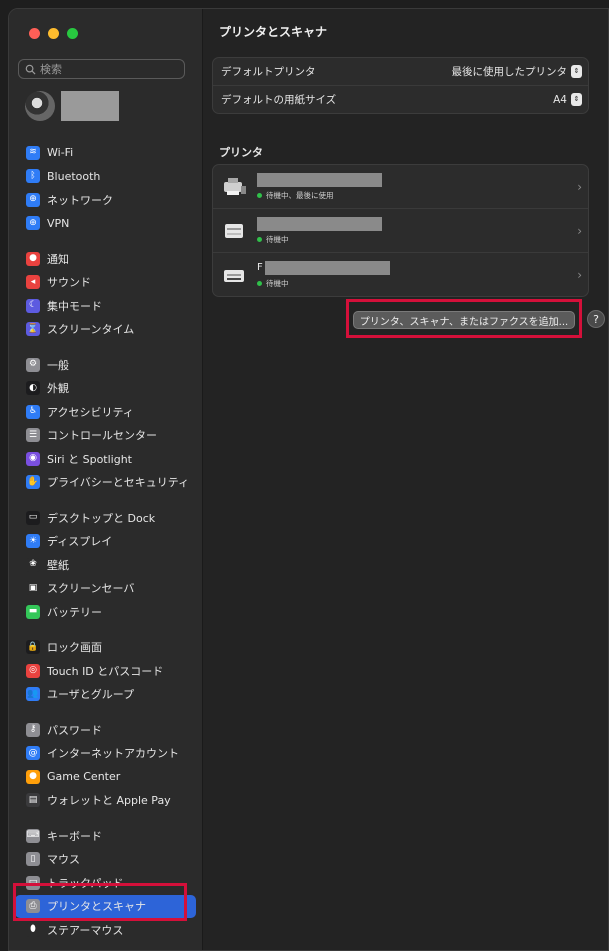 Image resolution: width=609 pixels, height=951 pixels. Describe the element at coordinates (33, 859) in the screenshot. I see `mouse-icon: ▯` at that location.